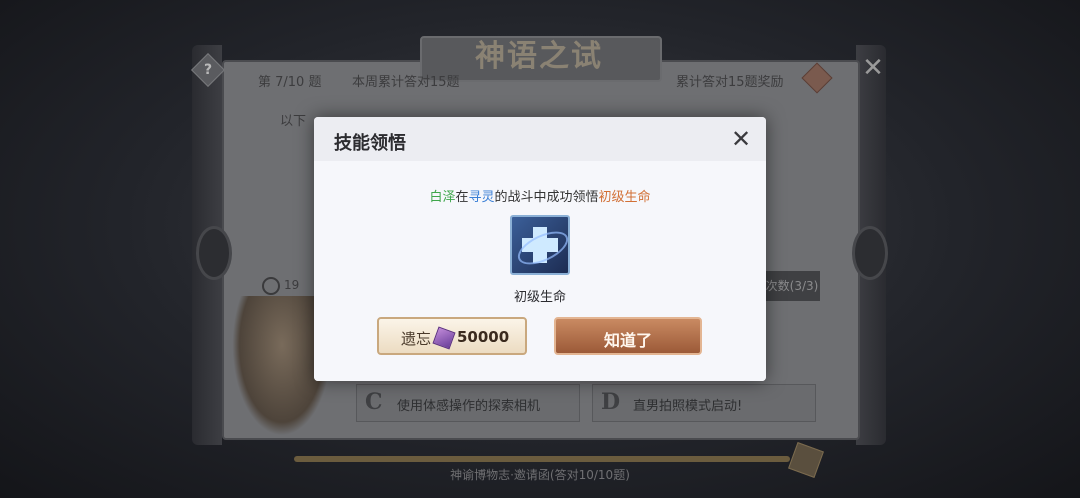  What do you see at coordinates (416, 339) in the screenshot?
I see `forget-label: 遗忘` at bounding box center [416, 339].